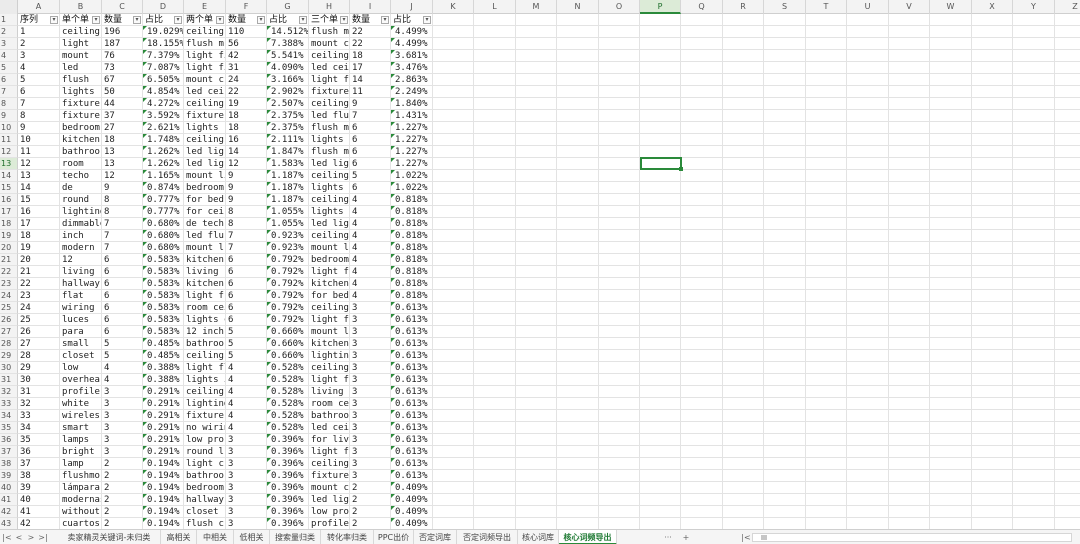  I want to click on row-header: 13, so click(9, 164).